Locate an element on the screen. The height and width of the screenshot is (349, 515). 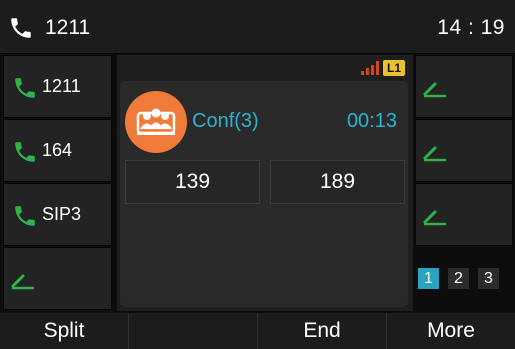
line-key-label: 164 is located at coordinates (57, 150).